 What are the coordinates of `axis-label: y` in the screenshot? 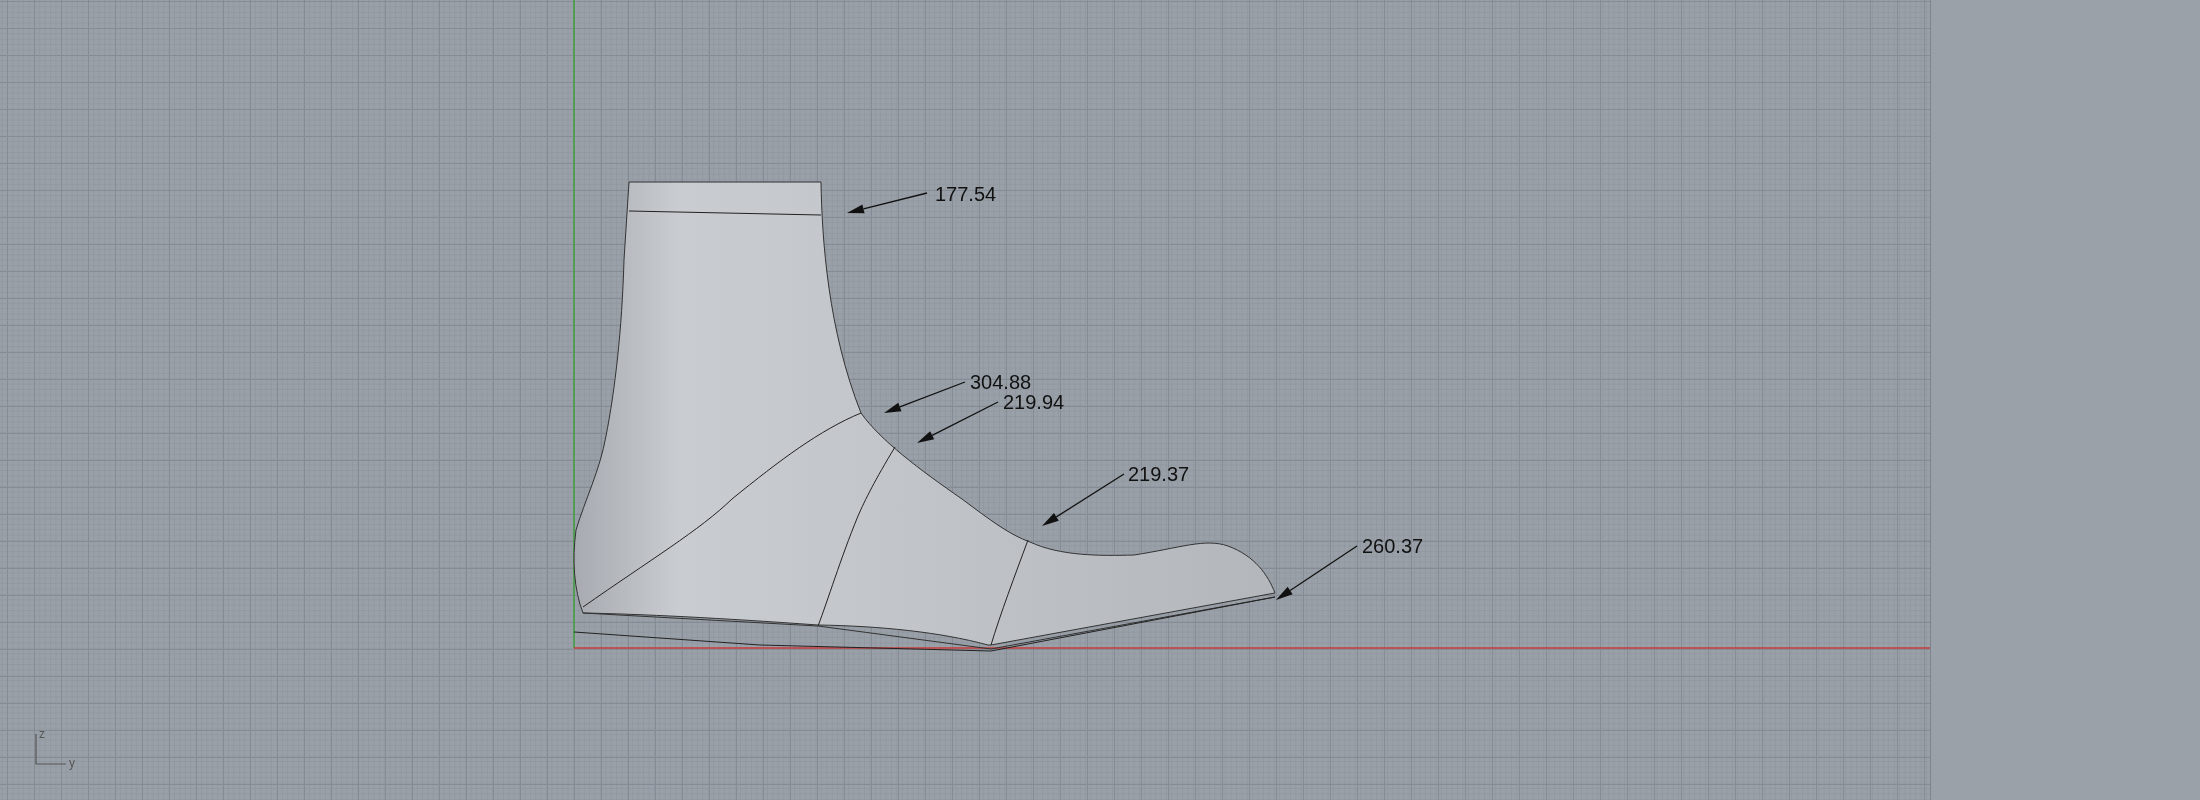 It's located at (72, 763).